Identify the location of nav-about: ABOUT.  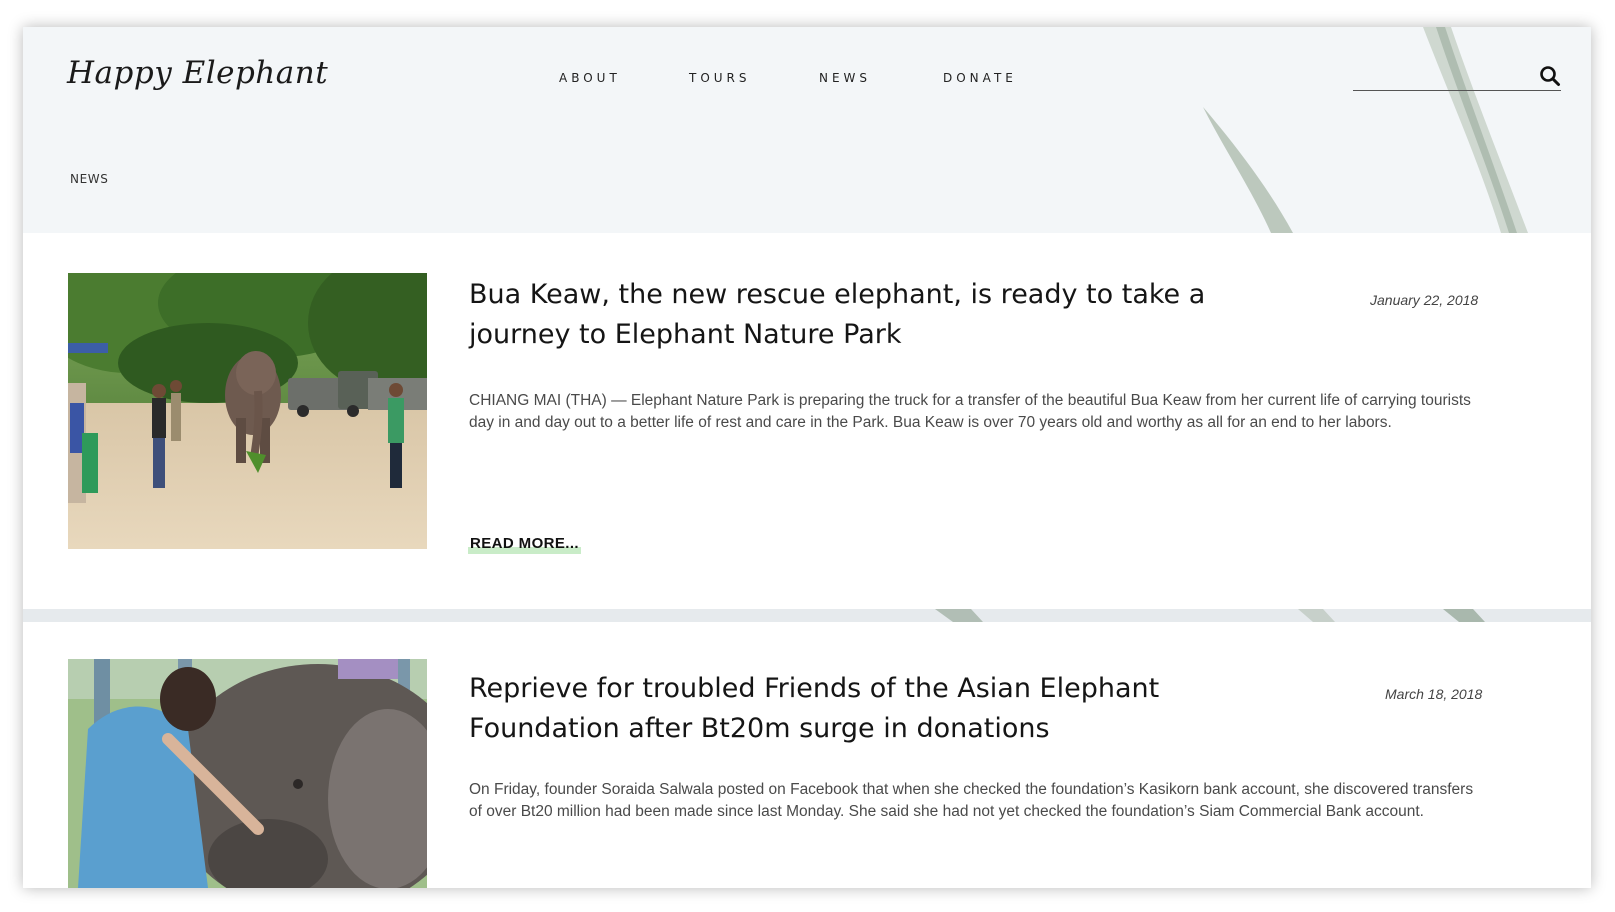
(590, 78).